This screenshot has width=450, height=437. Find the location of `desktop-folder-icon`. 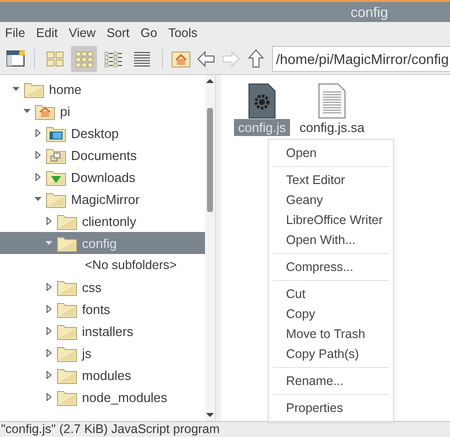

desktop-folder-icon is located at coordinates (56, 133).